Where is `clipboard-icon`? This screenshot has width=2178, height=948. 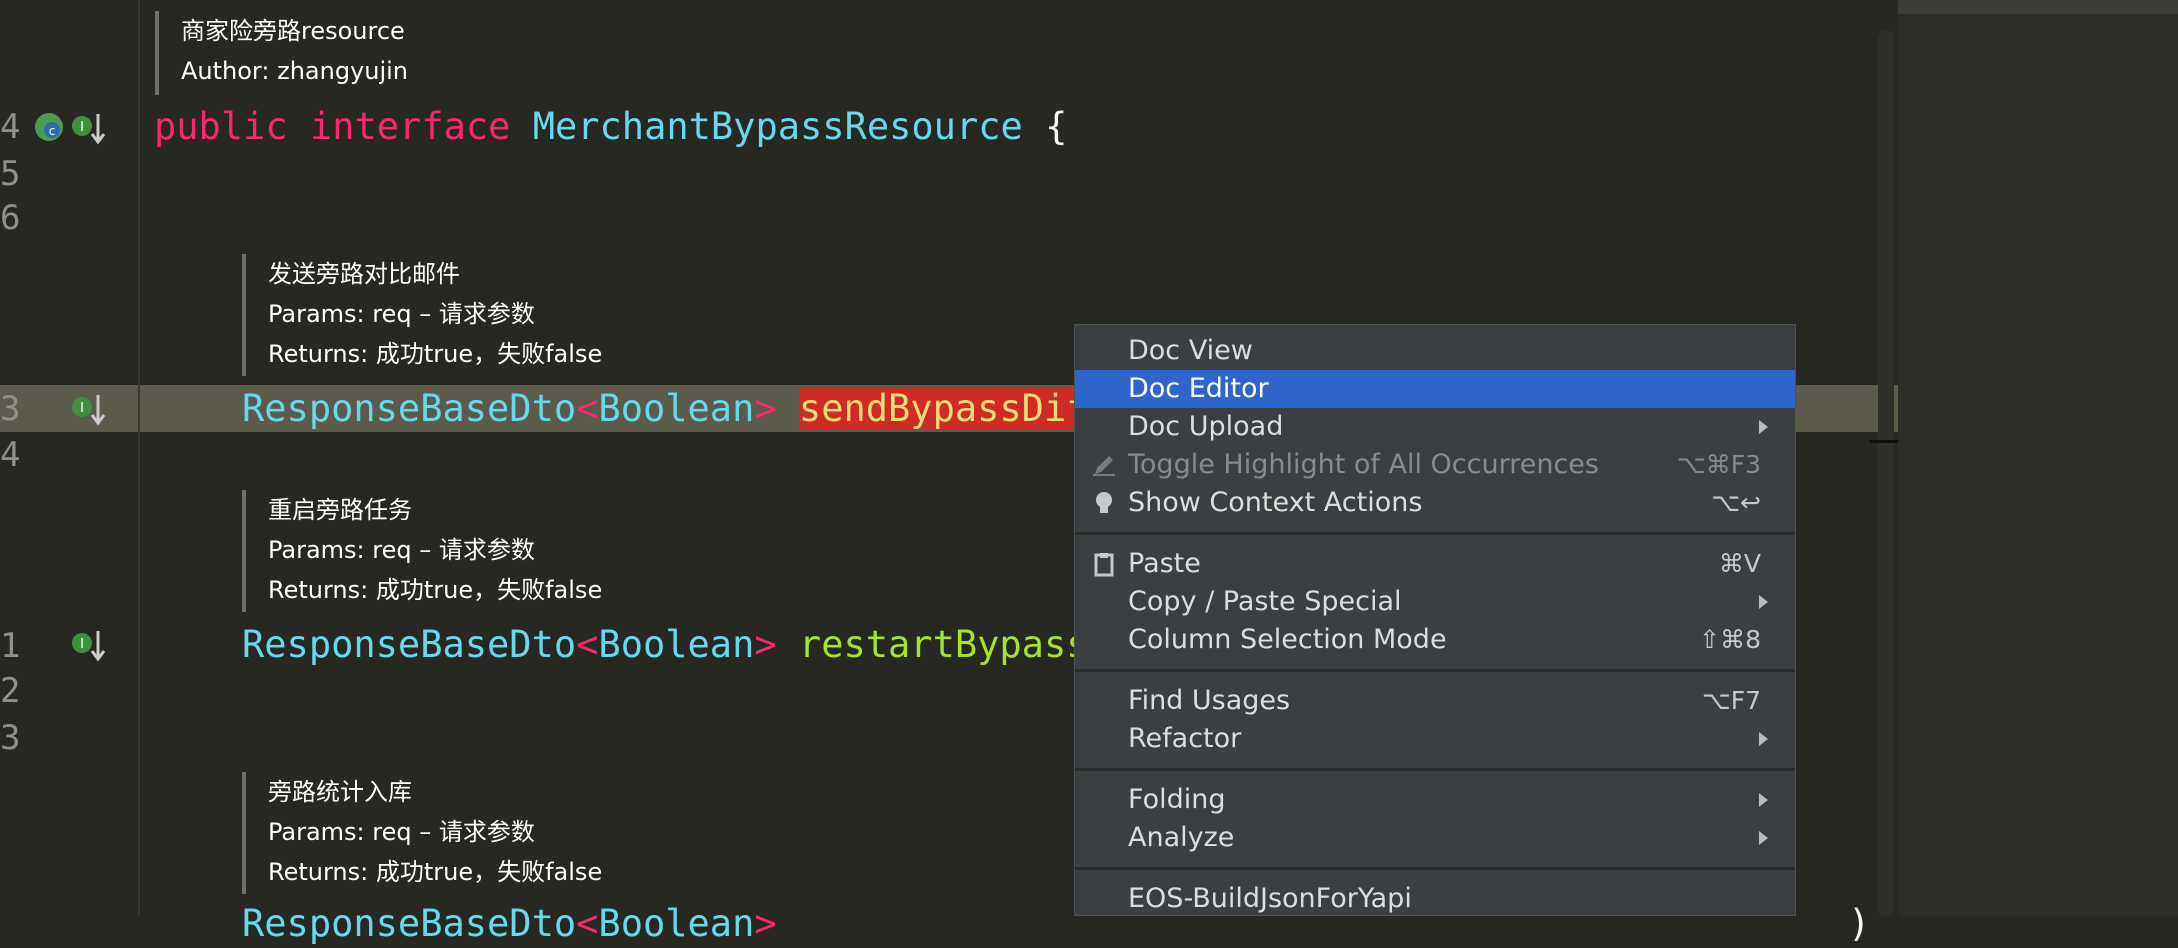 clipboard-icon is located at coordinates (1104, 565).